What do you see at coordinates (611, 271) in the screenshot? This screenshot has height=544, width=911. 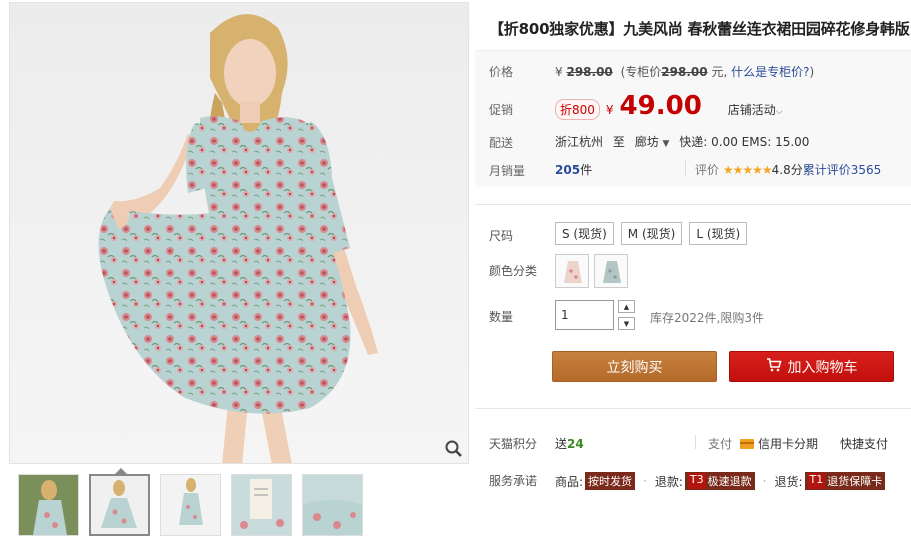 I see `color-option-floral-blue` at bounding box center [611, 271].